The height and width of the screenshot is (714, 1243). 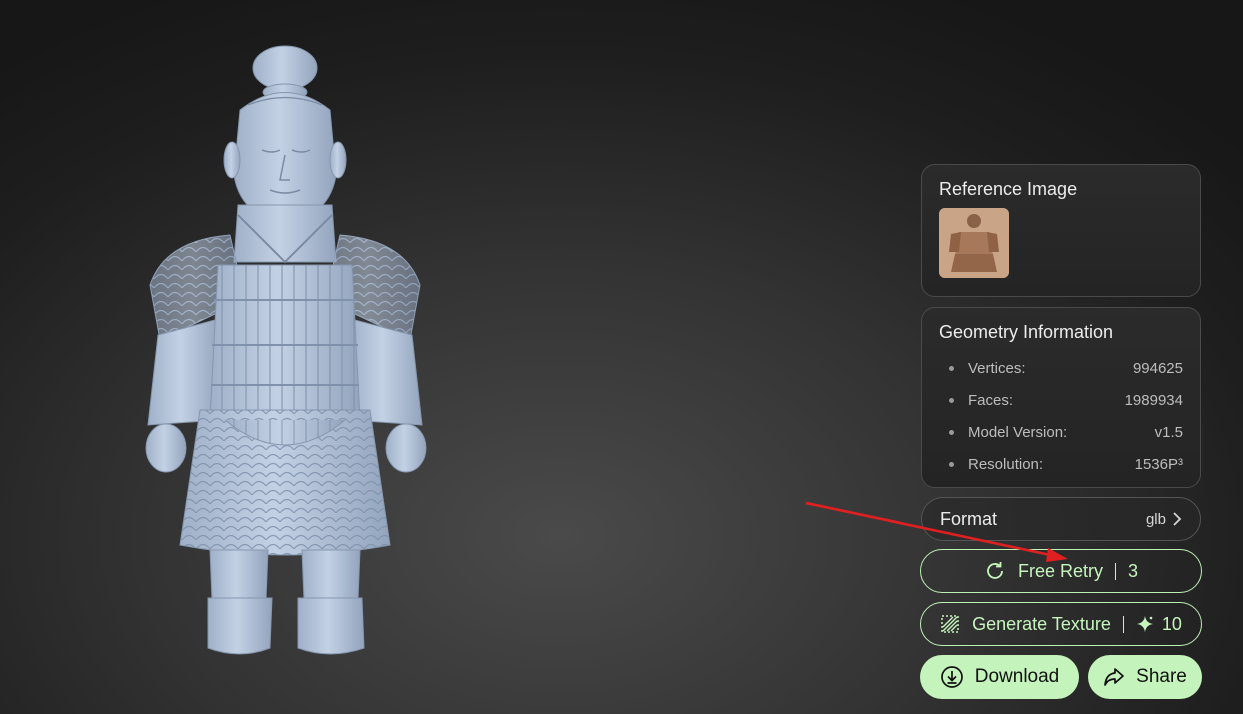 I want to click on free-retry-count: 3, so click(x=1133, y=570).